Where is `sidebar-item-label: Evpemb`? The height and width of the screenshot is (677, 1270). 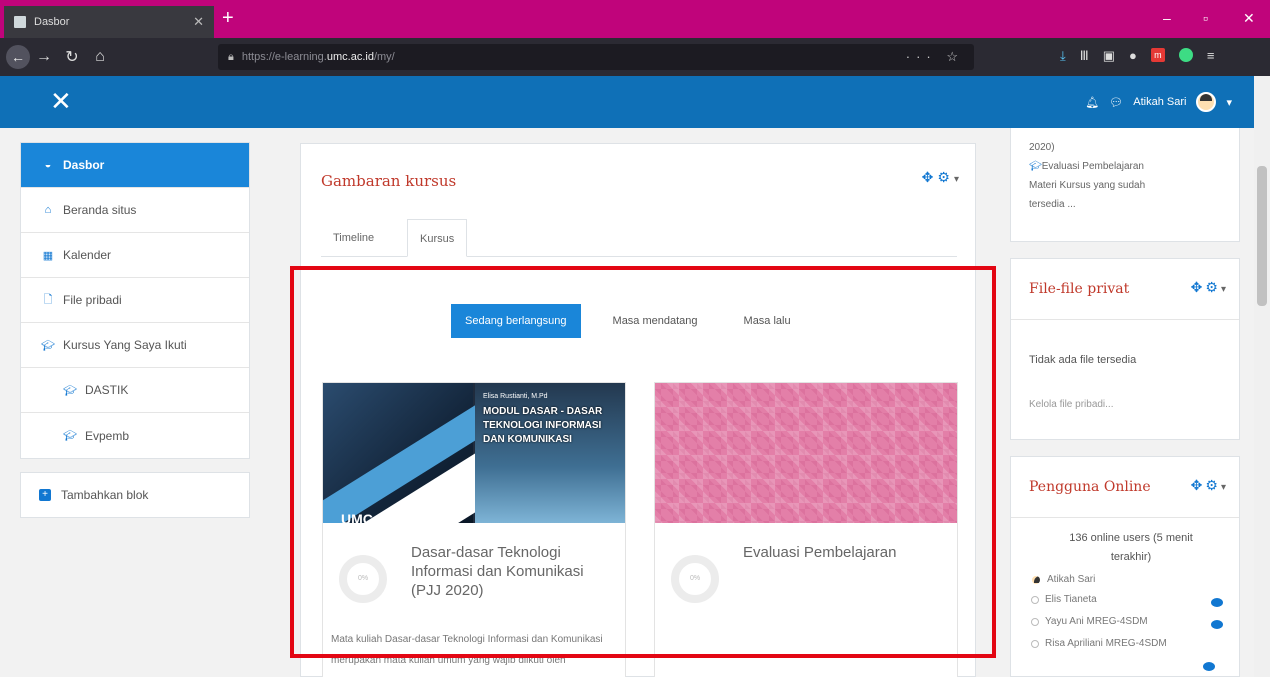
sidebar-item-label: Evpemb is located at coordinates (107, 435).